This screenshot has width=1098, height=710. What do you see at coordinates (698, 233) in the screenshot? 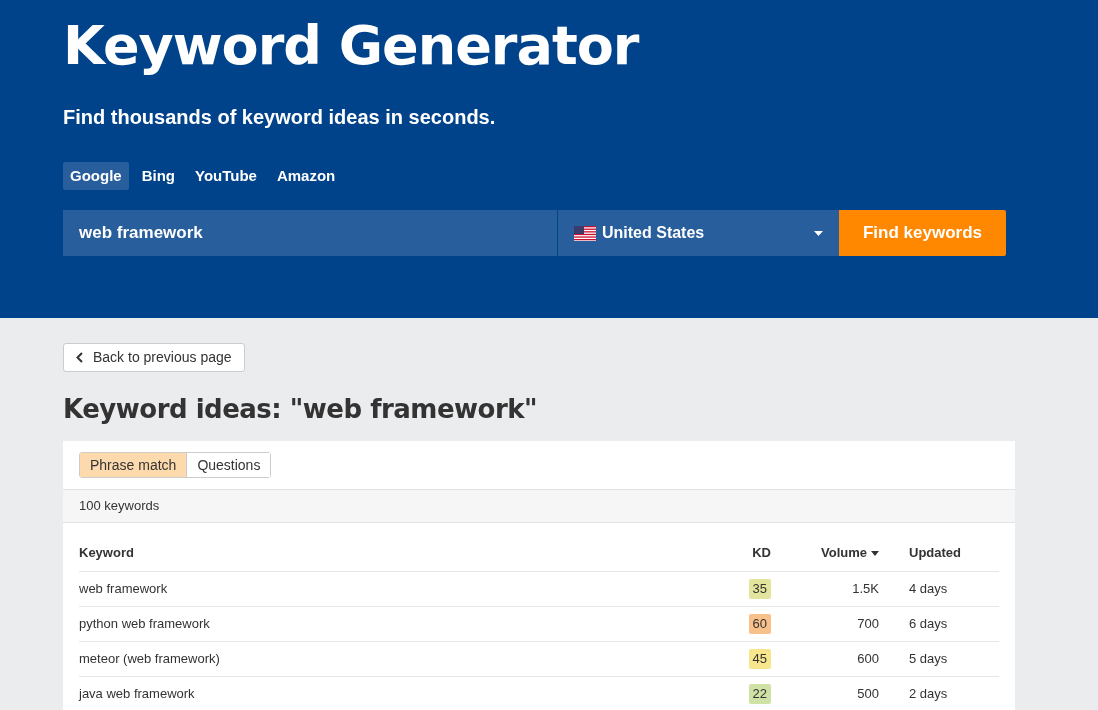
I see `country-dropdown: United States` at bounding box center [698, 233].